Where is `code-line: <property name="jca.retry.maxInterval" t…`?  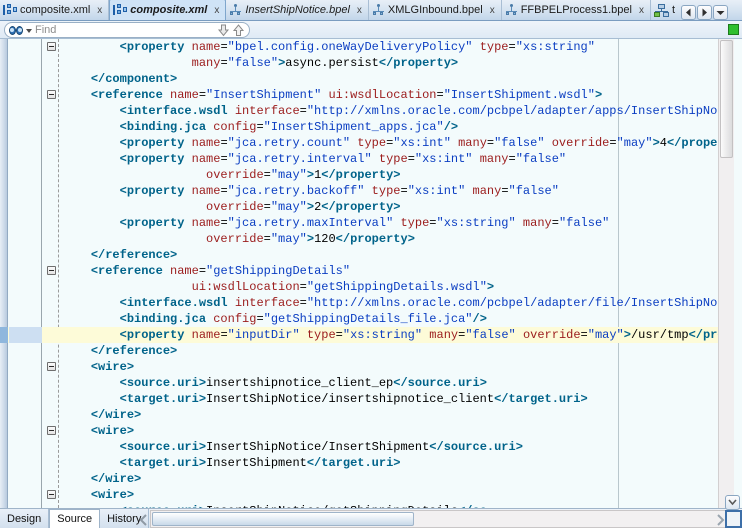
code-line: <property name="jca.retry.maxInterval" t… is located at coordinates (359, 223).